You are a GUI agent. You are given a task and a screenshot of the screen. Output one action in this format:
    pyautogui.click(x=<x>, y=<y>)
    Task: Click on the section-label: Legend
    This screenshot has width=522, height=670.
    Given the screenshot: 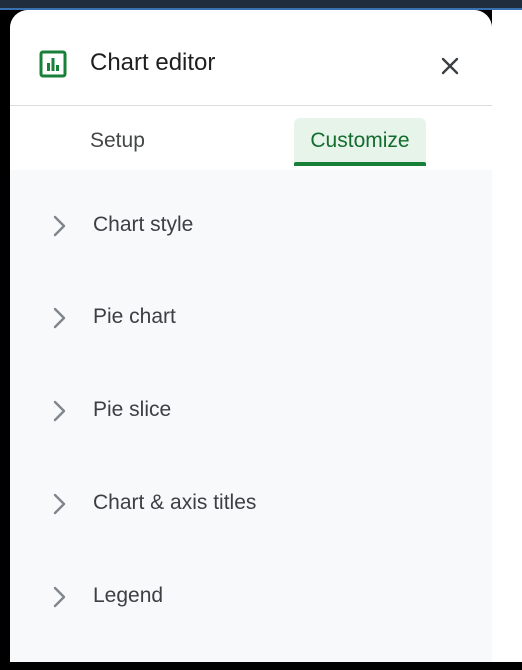 What is the action you would take?
    pyautogui.click(x=128, y=595)
    